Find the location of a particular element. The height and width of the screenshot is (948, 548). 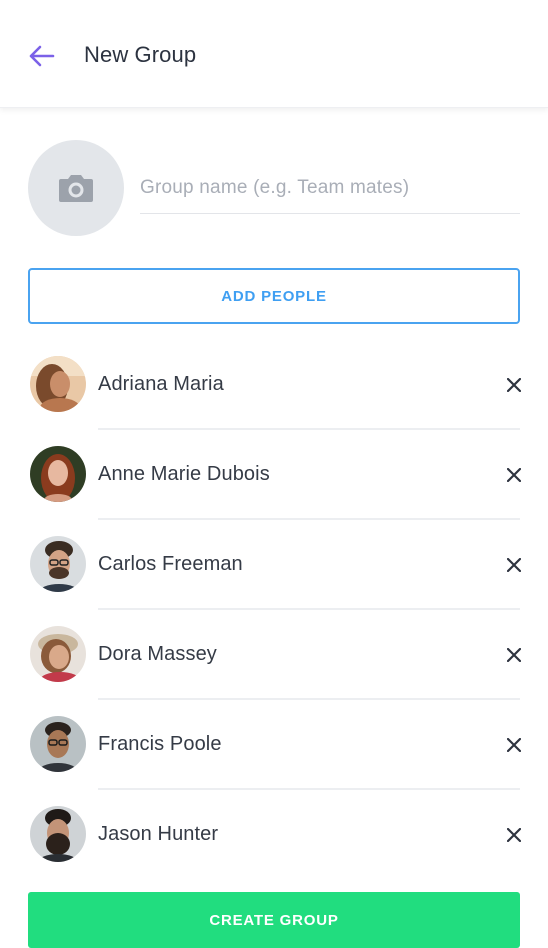

arrow-left-icon is located at coordinates (42, 56).